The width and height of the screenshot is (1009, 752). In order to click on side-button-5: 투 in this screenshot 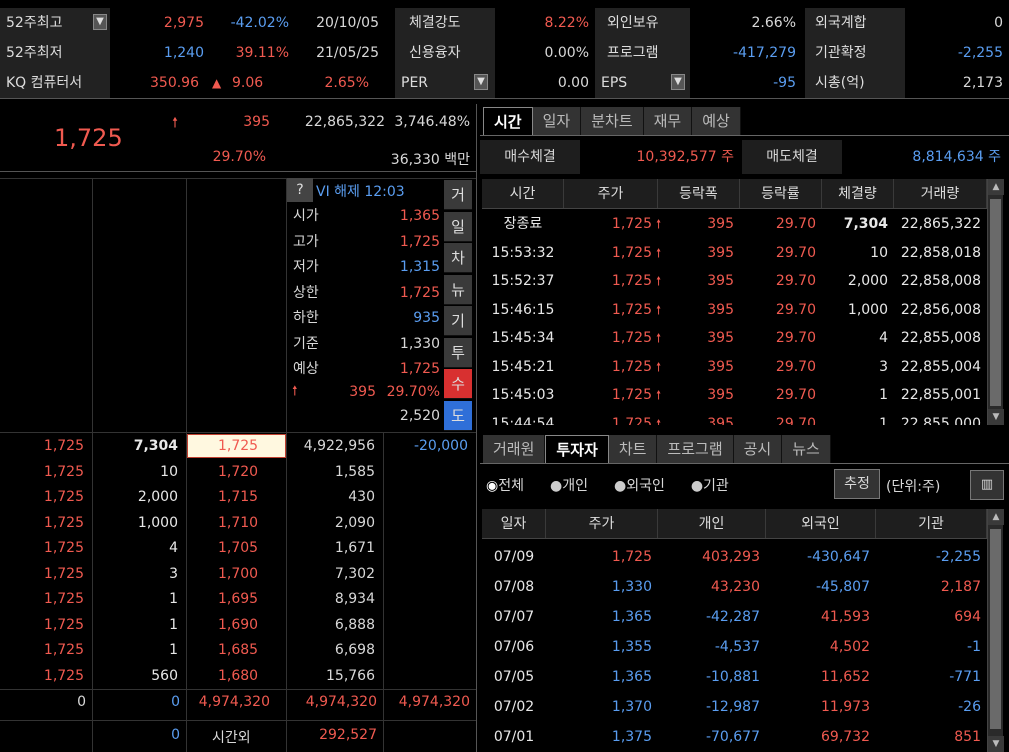, I will do `click(458, 352)`.